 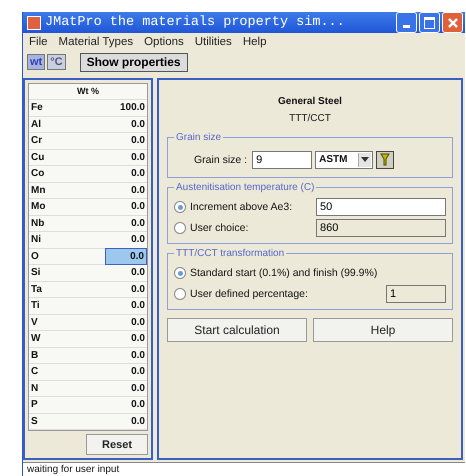 I want to click on minimize-button, so click(x=406, y=22).